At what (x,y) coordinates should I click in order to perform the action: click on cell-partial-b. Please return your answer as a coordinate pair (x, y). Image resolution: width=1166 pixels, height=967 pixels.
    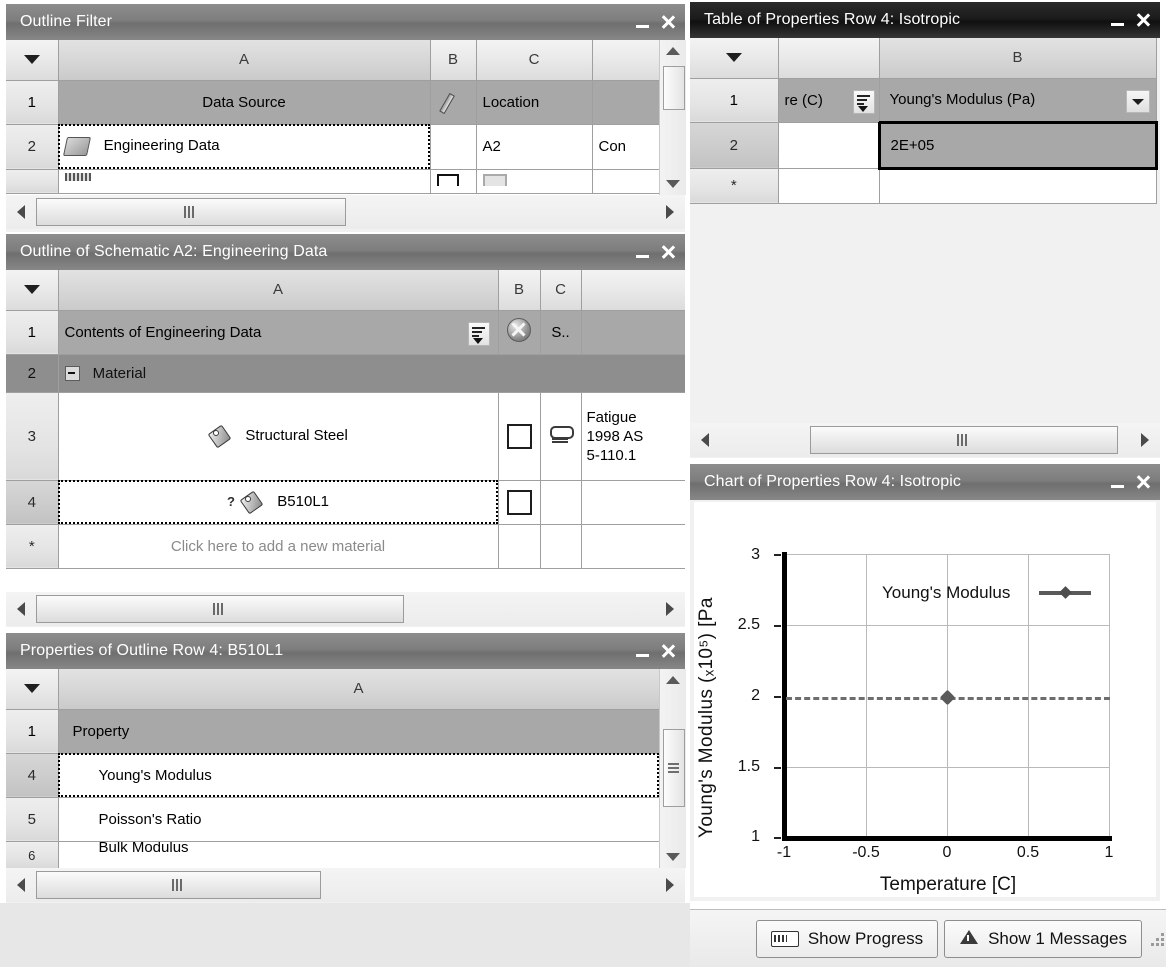
    Looking at the image, I should click on (453, 181).